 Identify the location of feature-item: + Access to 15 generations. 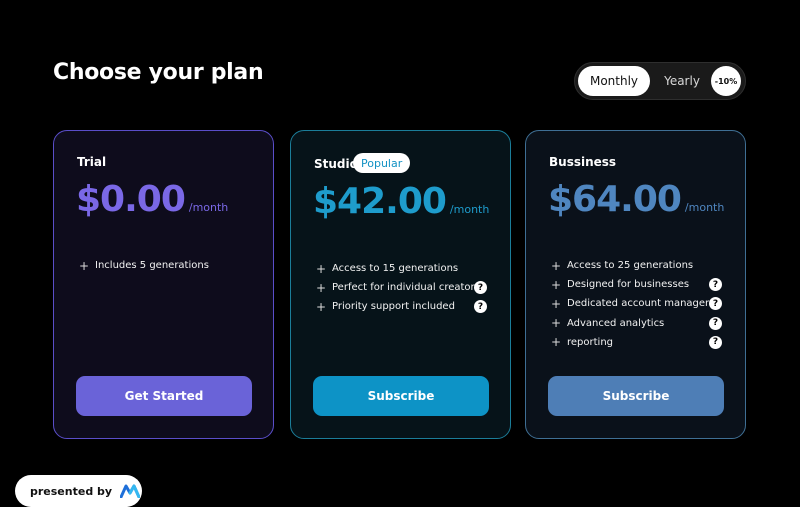
(402, 268).